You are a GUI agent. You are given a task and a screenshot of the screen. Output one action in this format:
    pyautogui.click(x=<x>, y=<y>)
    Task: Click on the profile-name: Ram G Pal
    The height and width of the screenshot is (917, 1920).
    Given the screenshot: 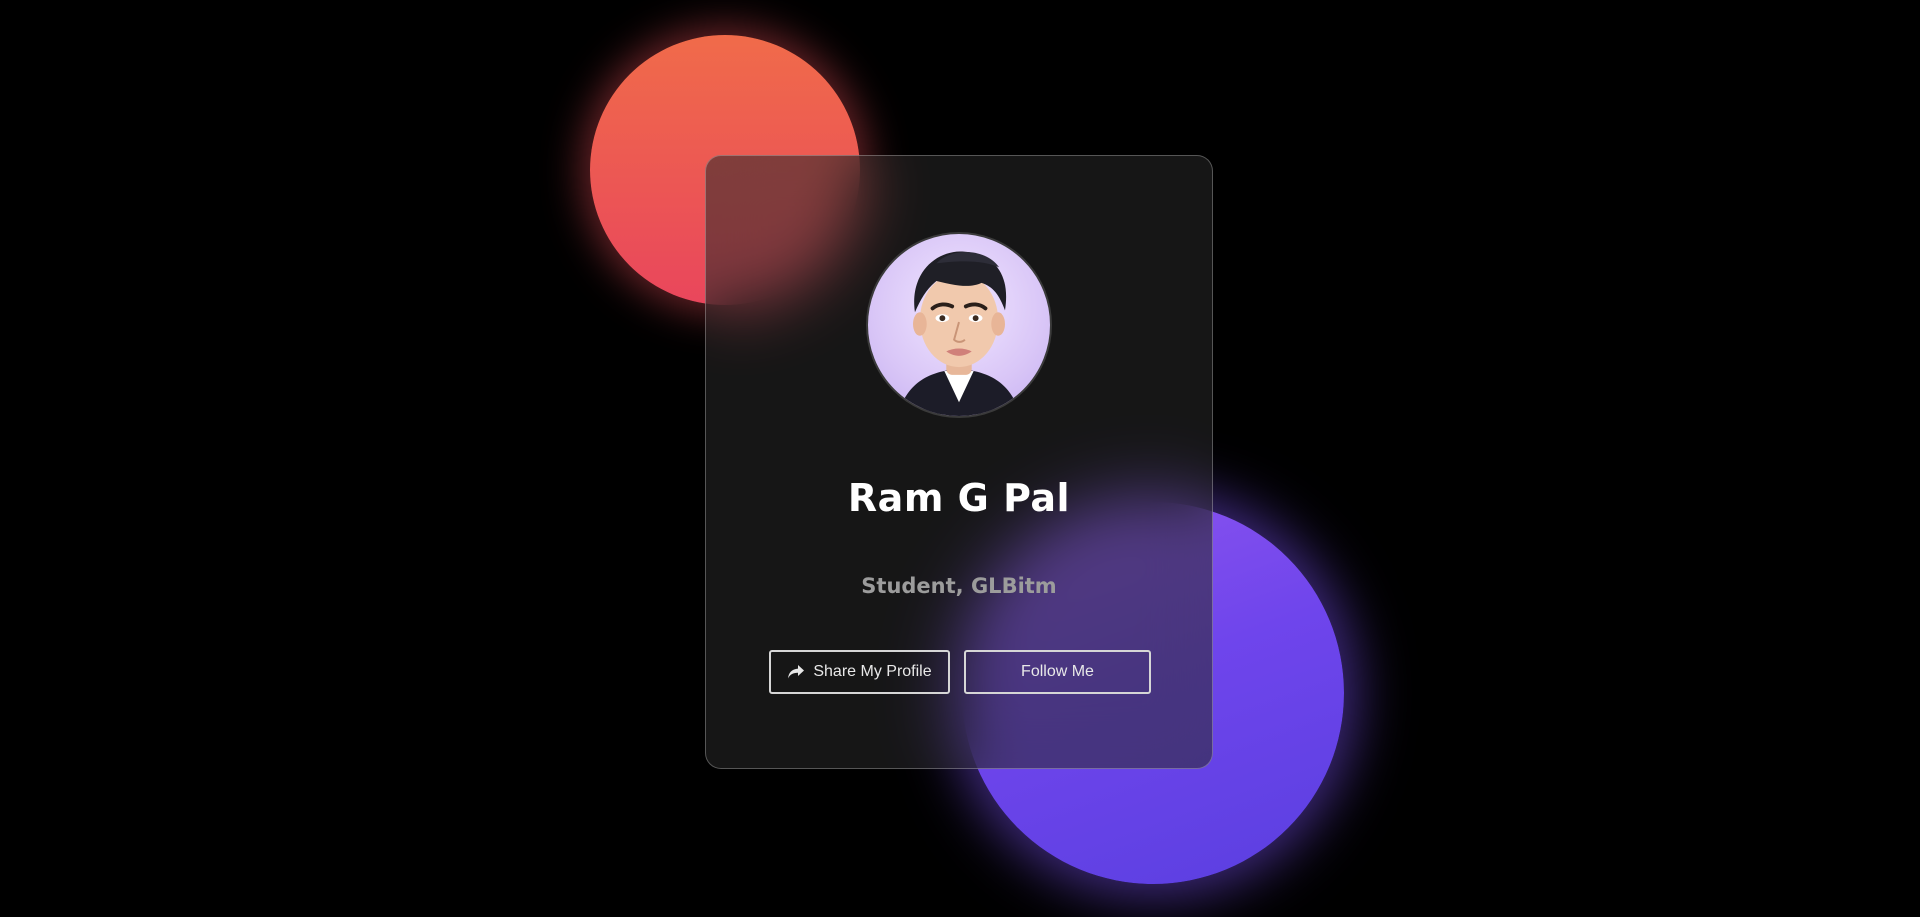 What is the action you would take?
    pyautogui.click(x=959, y=498)
    